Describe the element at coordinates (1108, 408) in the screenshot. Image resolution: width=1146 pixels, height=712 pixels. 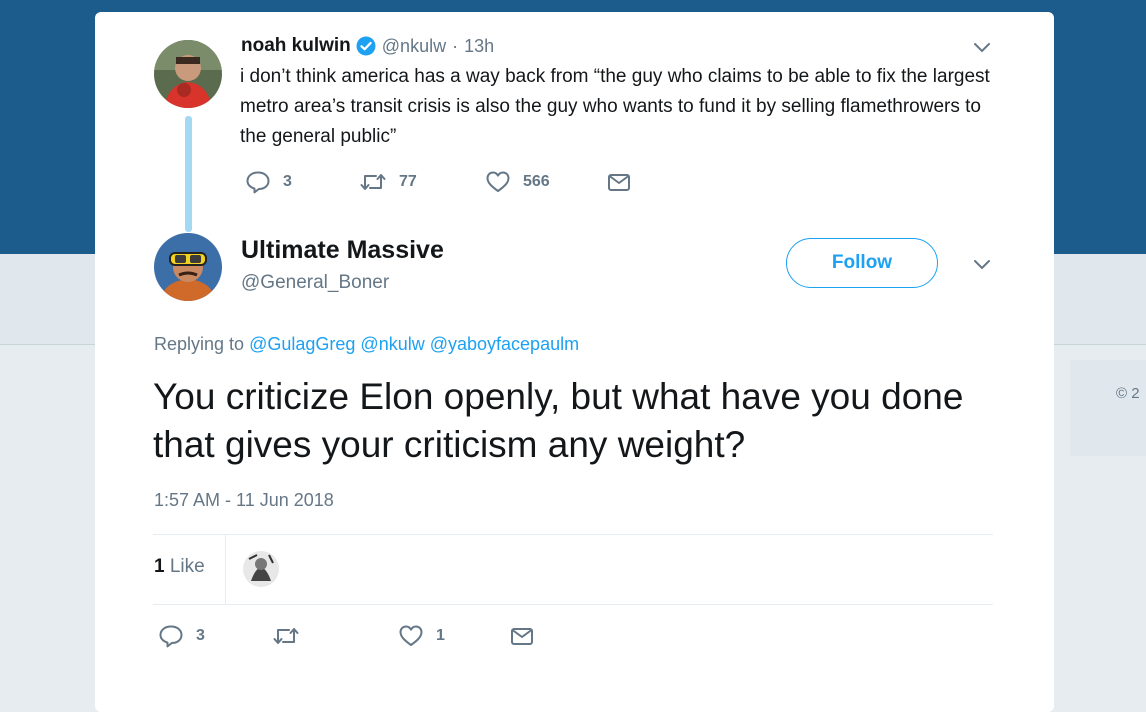
I see `sidebar-card` at that location.